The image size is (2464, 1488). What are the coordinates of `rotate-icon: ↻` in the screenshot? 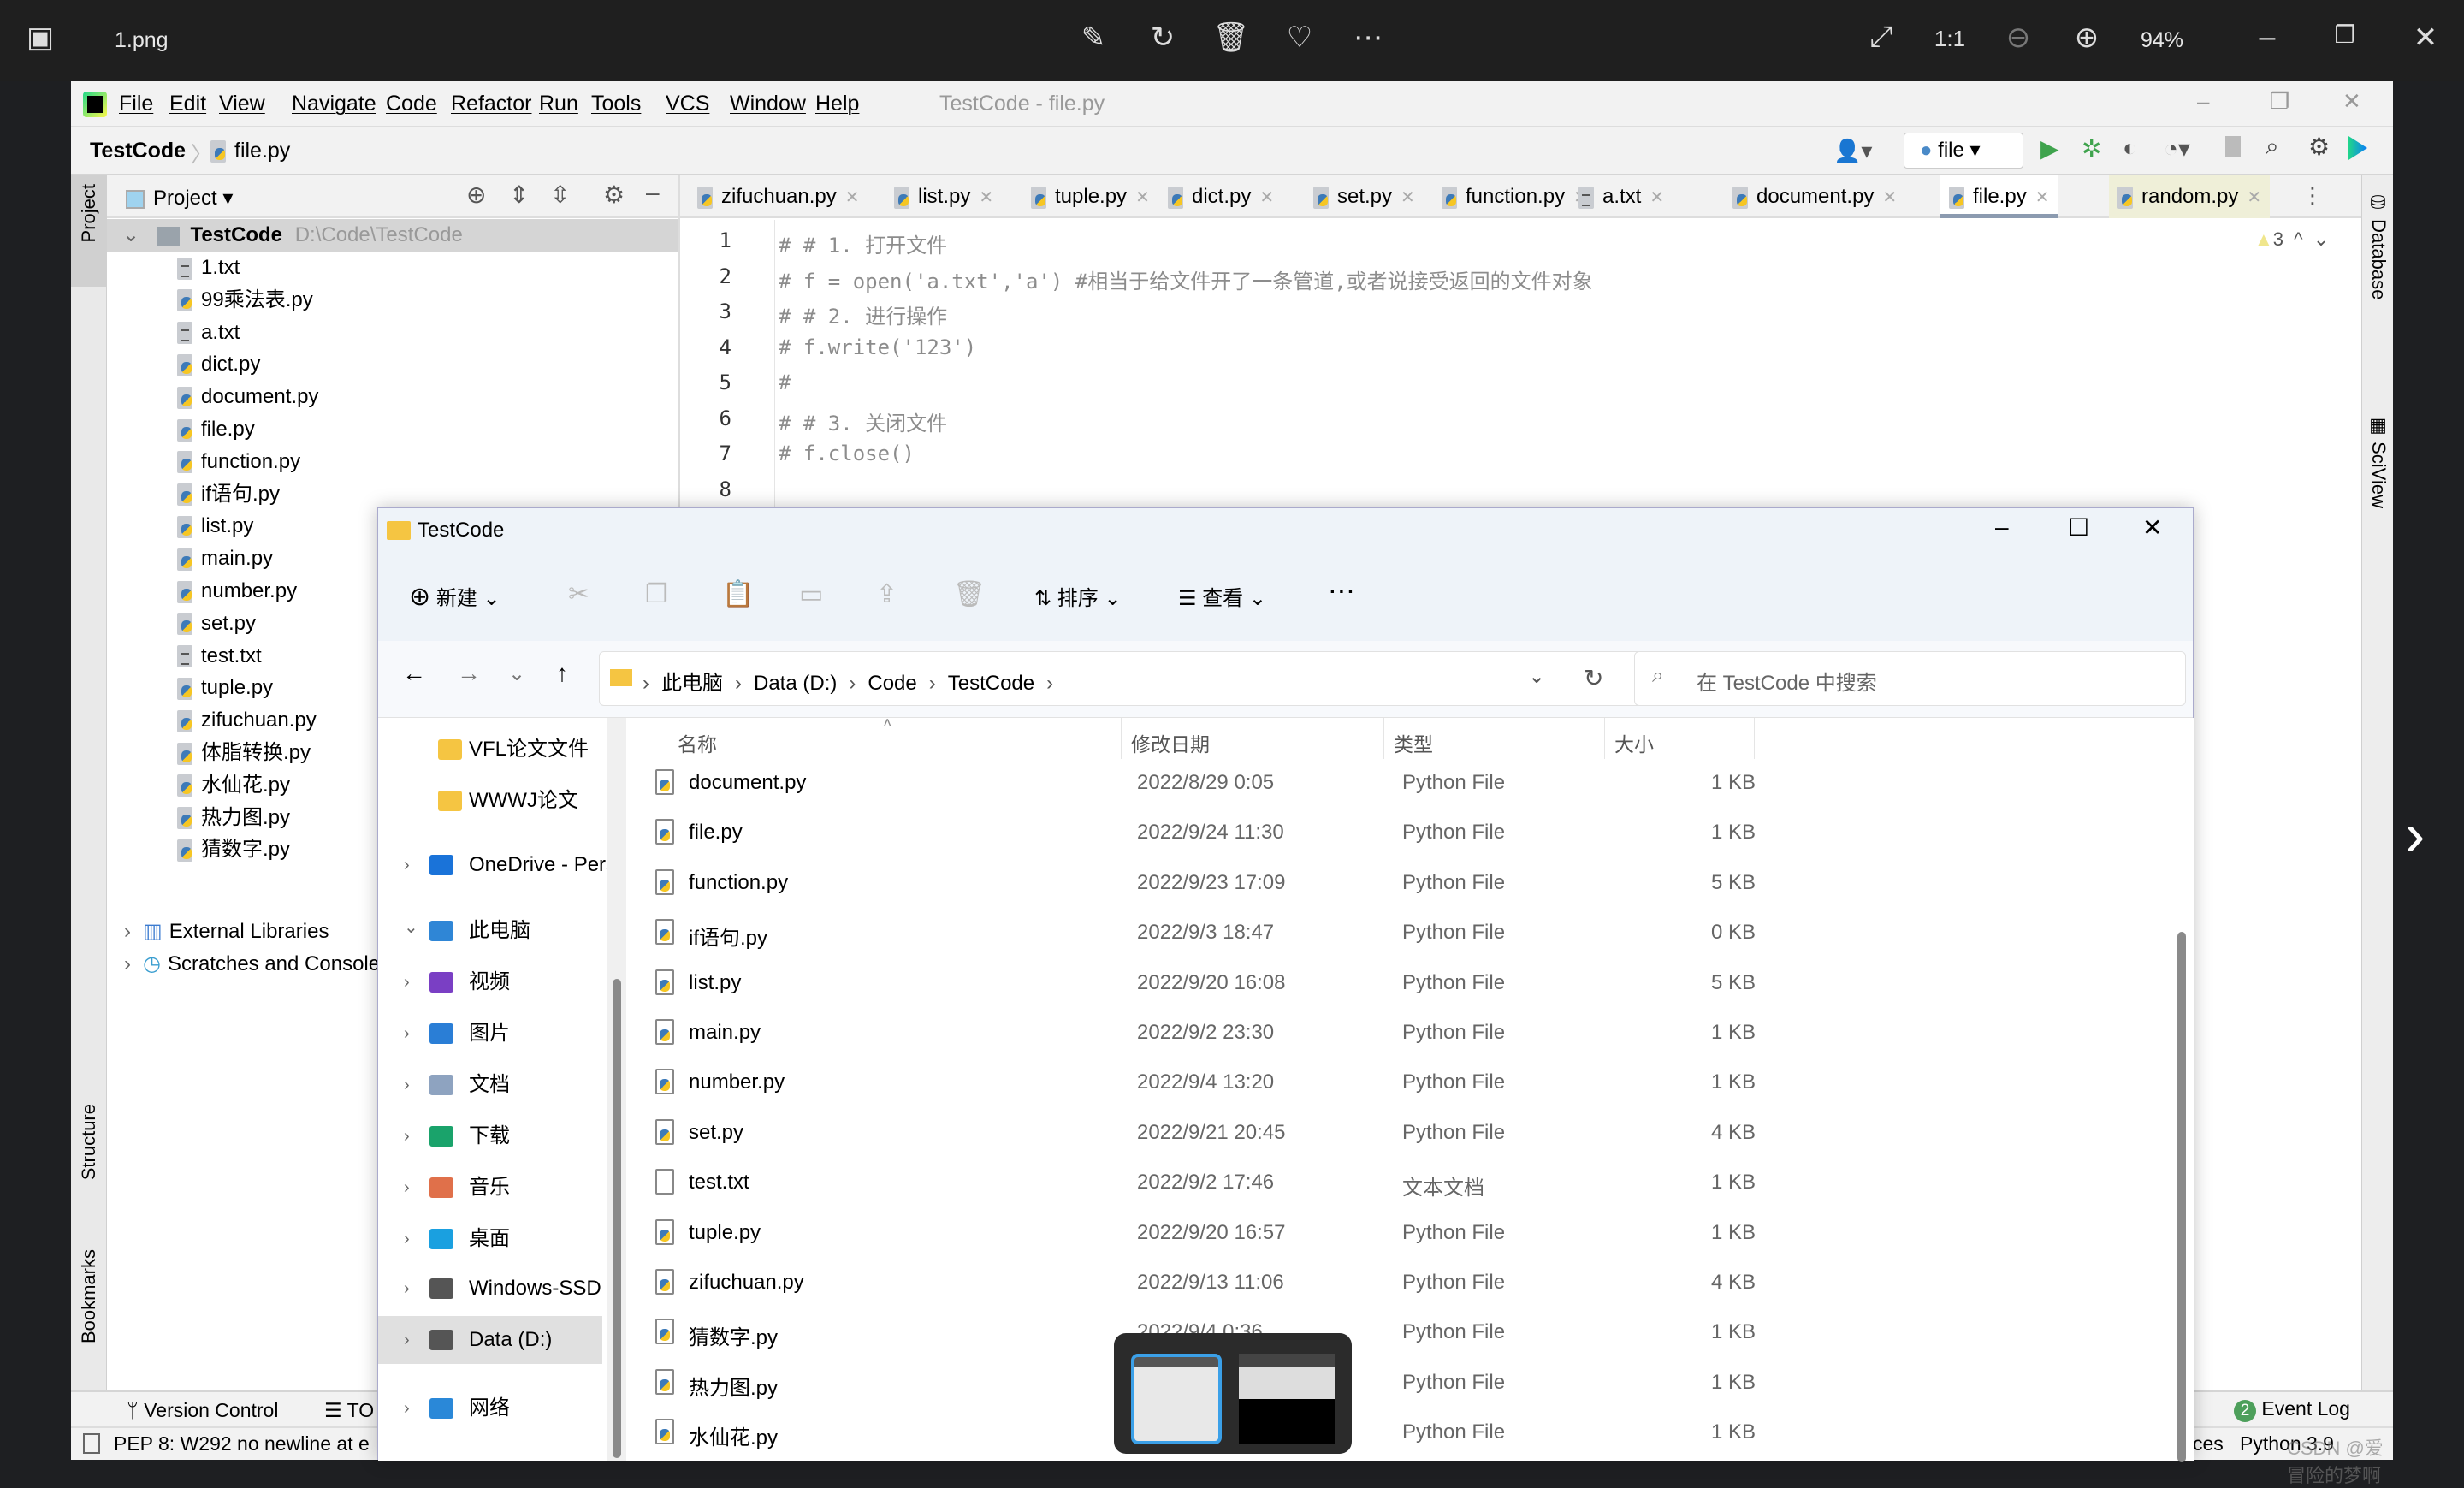 It's located at (1162, 38).